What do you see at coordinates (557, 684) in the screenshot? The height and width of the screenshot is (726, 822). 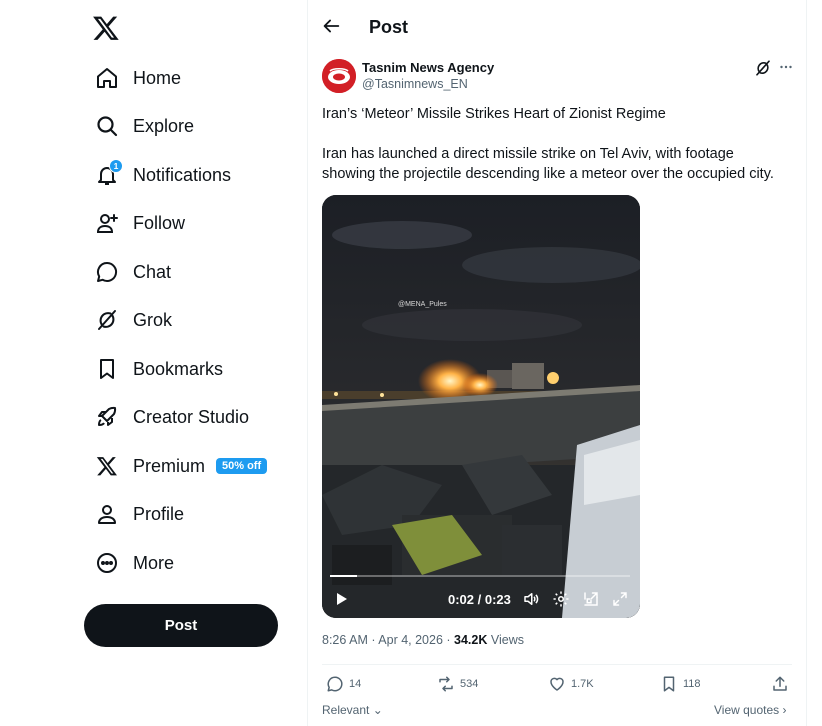 I see `heart-icon` at bounding box center [557, 684].